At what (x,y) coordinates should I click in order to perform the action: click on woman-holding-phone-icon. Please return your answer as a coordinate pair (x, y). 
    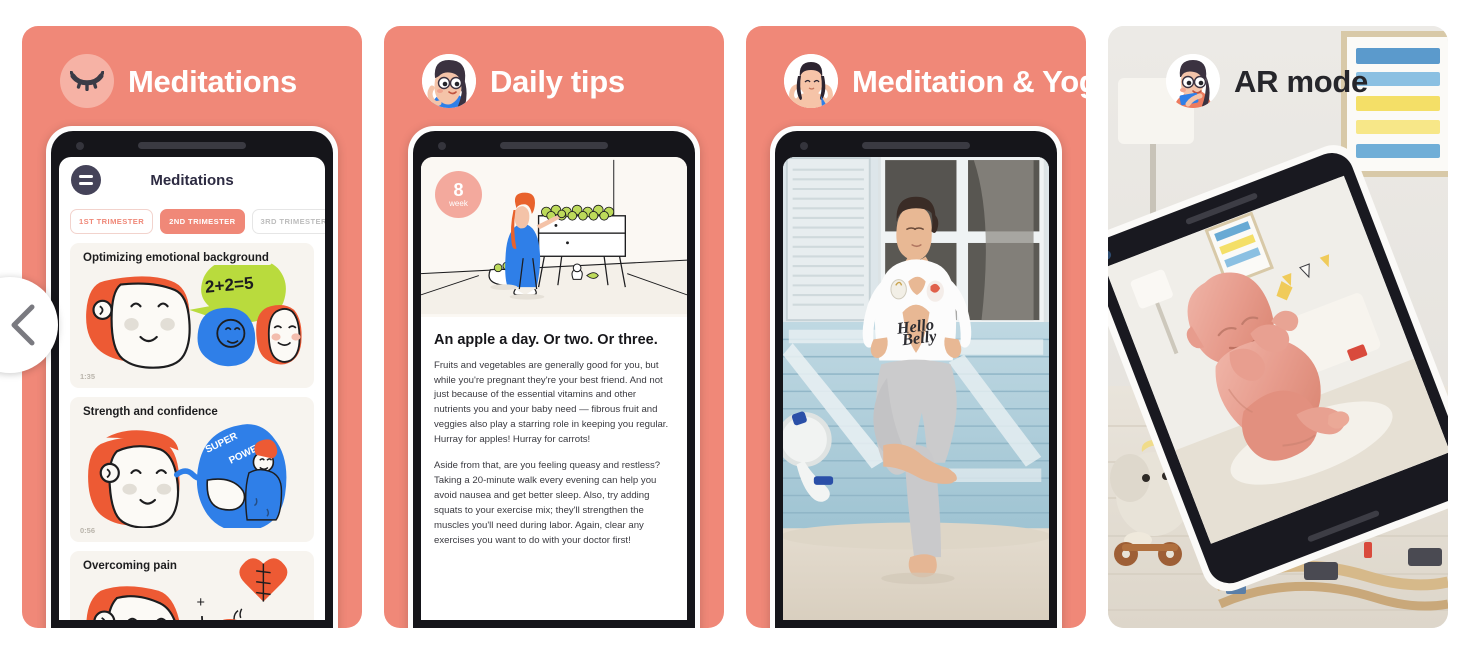
    Looking at the image, I should click on (1193, 81).